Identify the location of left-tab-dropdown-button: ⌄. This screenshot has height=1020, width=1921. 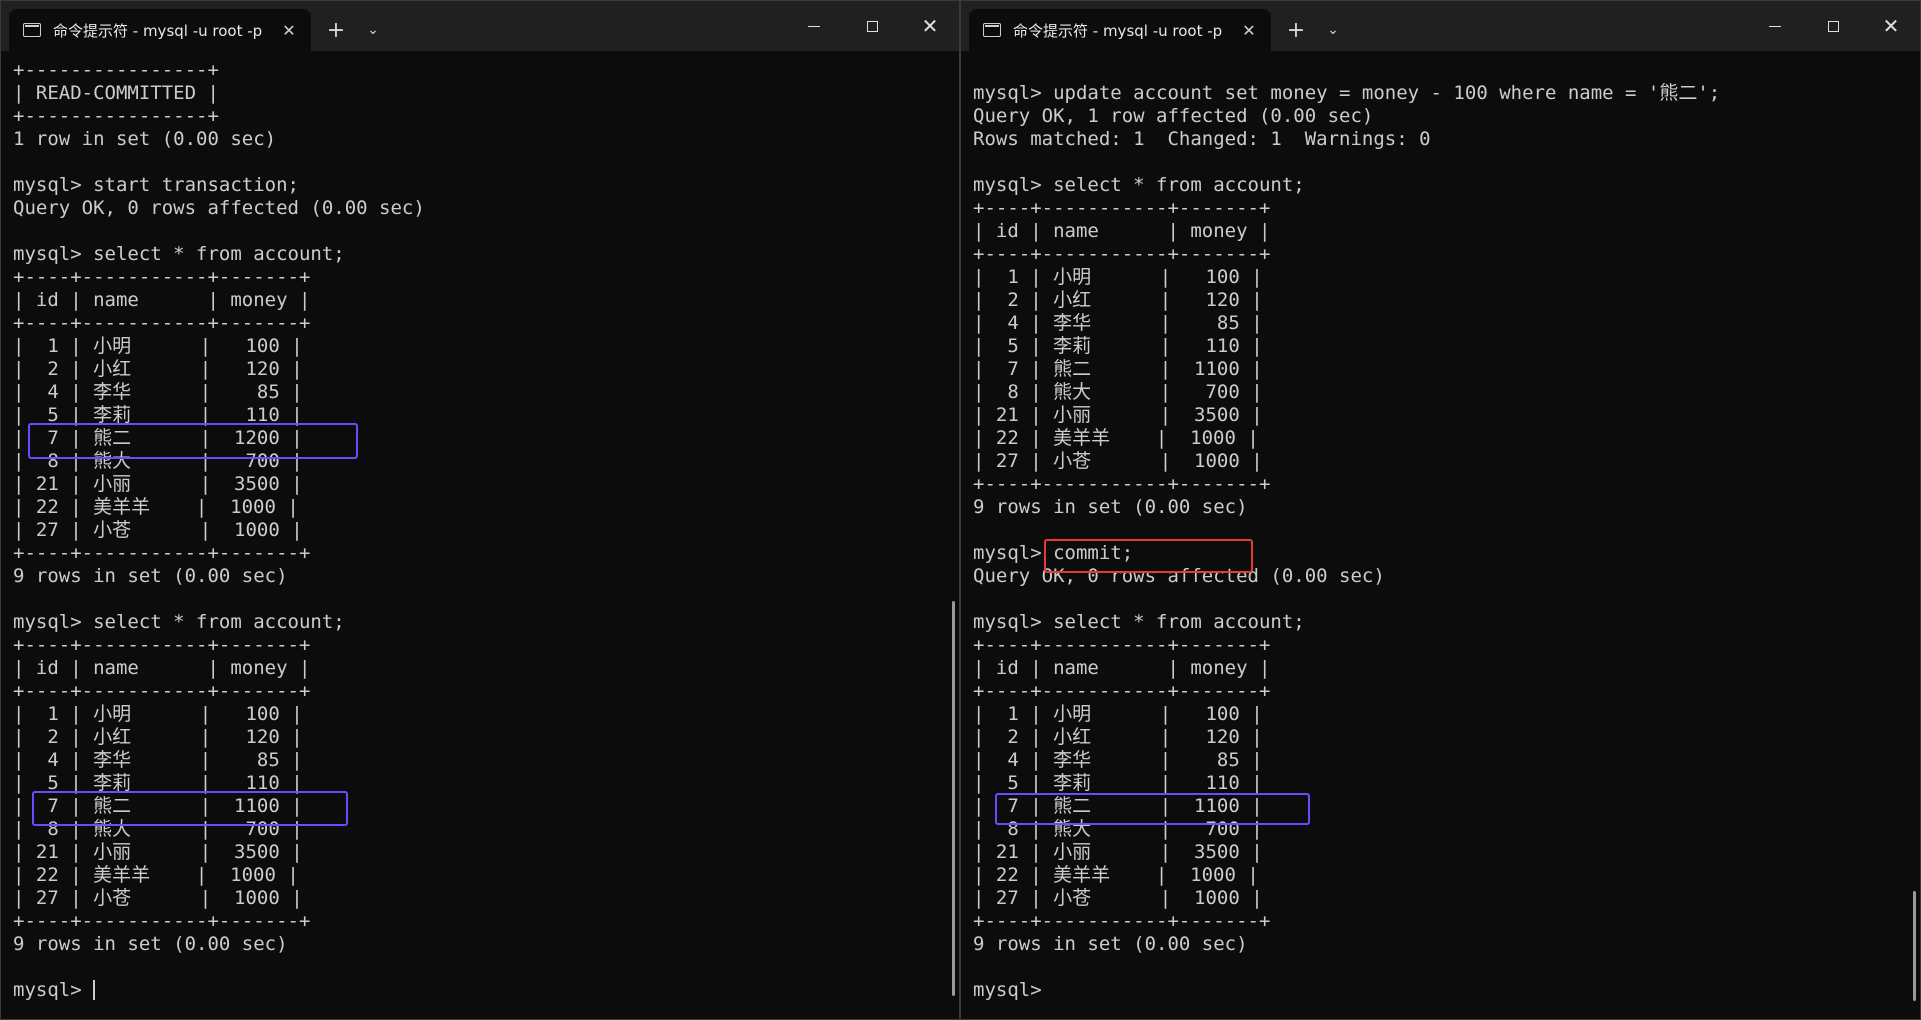
(373, 30).